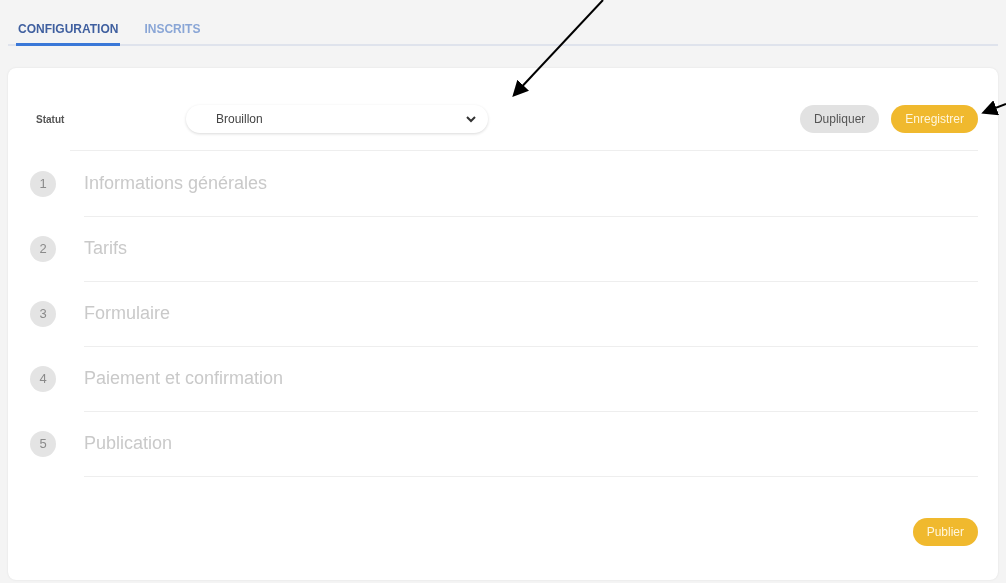 The height and width of the screenshot is (583, 1006). What do you see at coordinates (337, 119) in the screenshot?
I see `status-select: Brouillon` at bounding box center [337, 119].